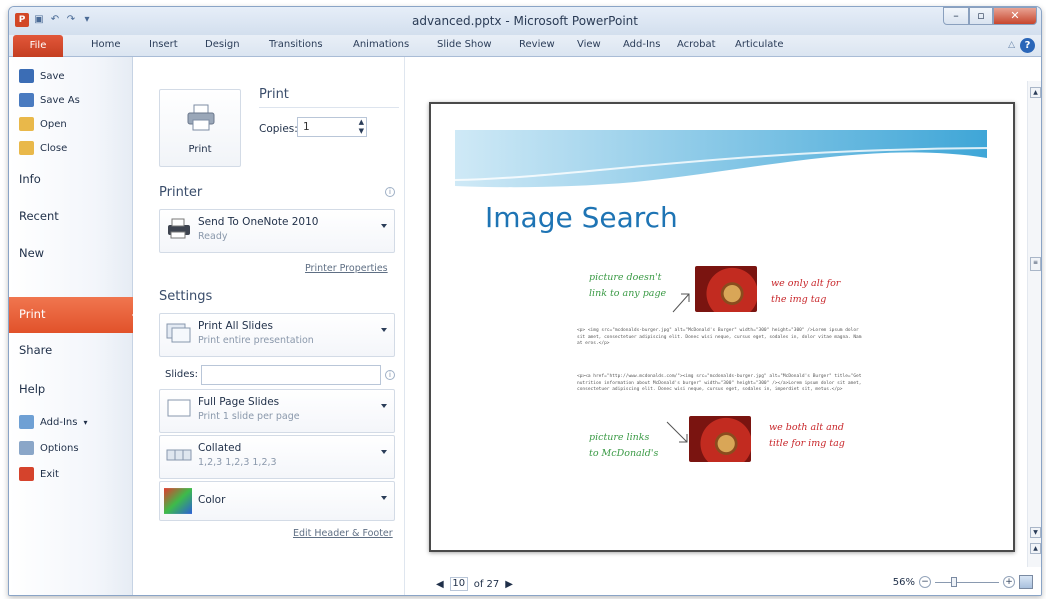 The height and width of the screenshot is (599, 1046). What do you see at coordinates (628, 285) in the screenshot?
I see `annotation-green-1: picture doesn't link to any page` at bounding box center [628, 285].